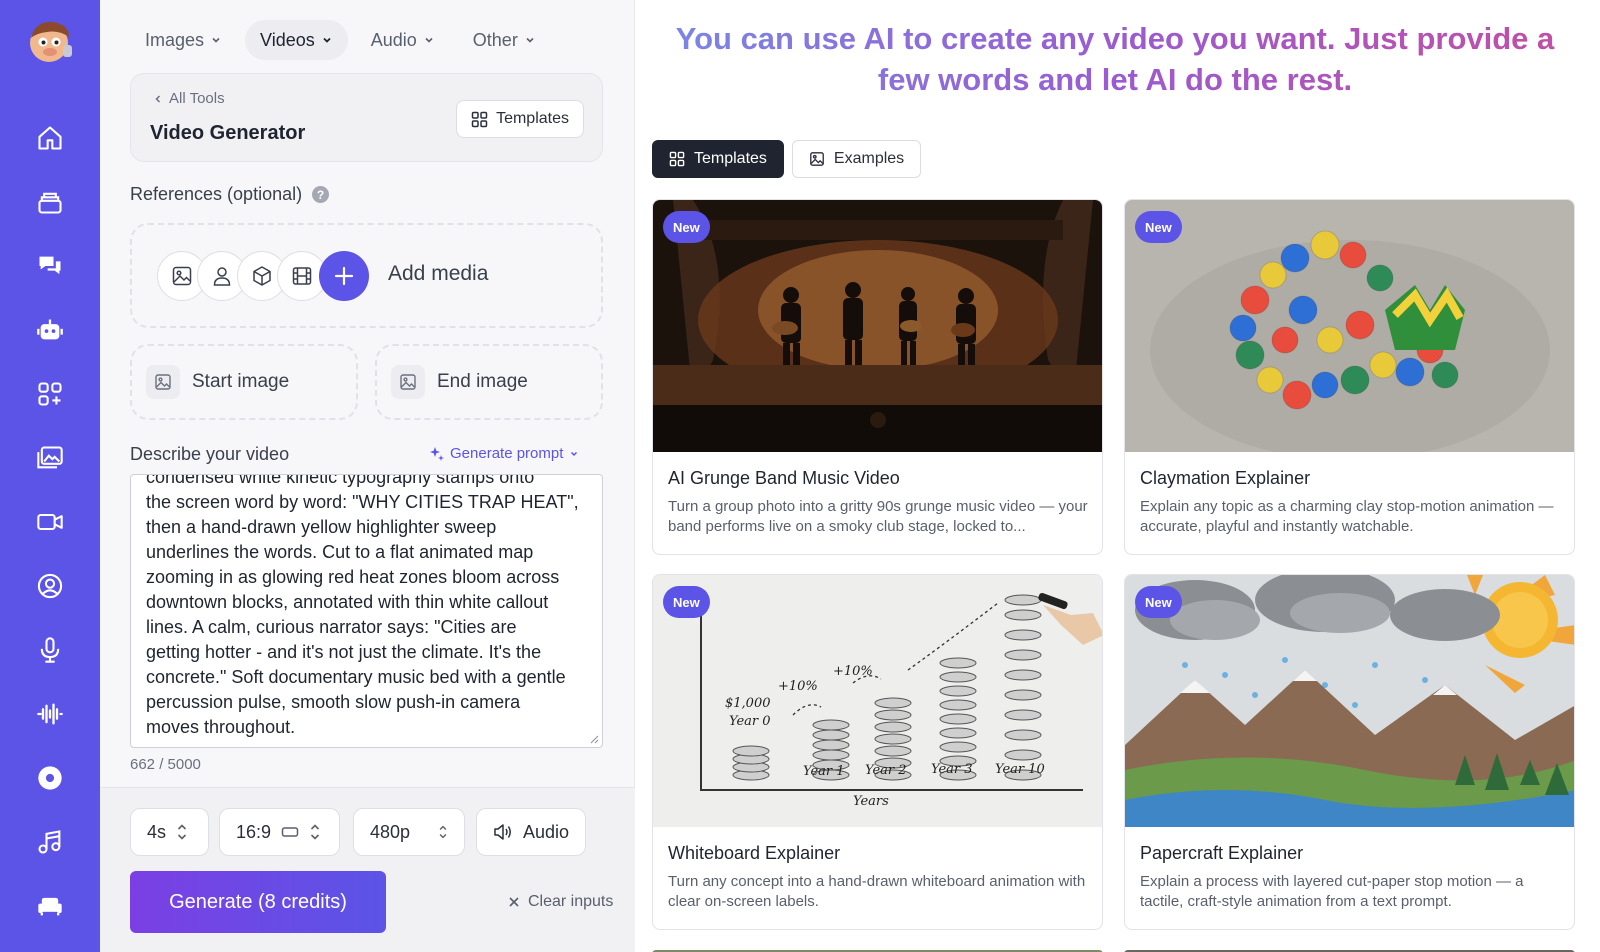 This screenshot has height=952, width=1600. What do you see at coordinates (366, 117) in the screenshot?
I see `tool-header-card: All Tools Video Generator Templates` at bounding box center [366, 117].